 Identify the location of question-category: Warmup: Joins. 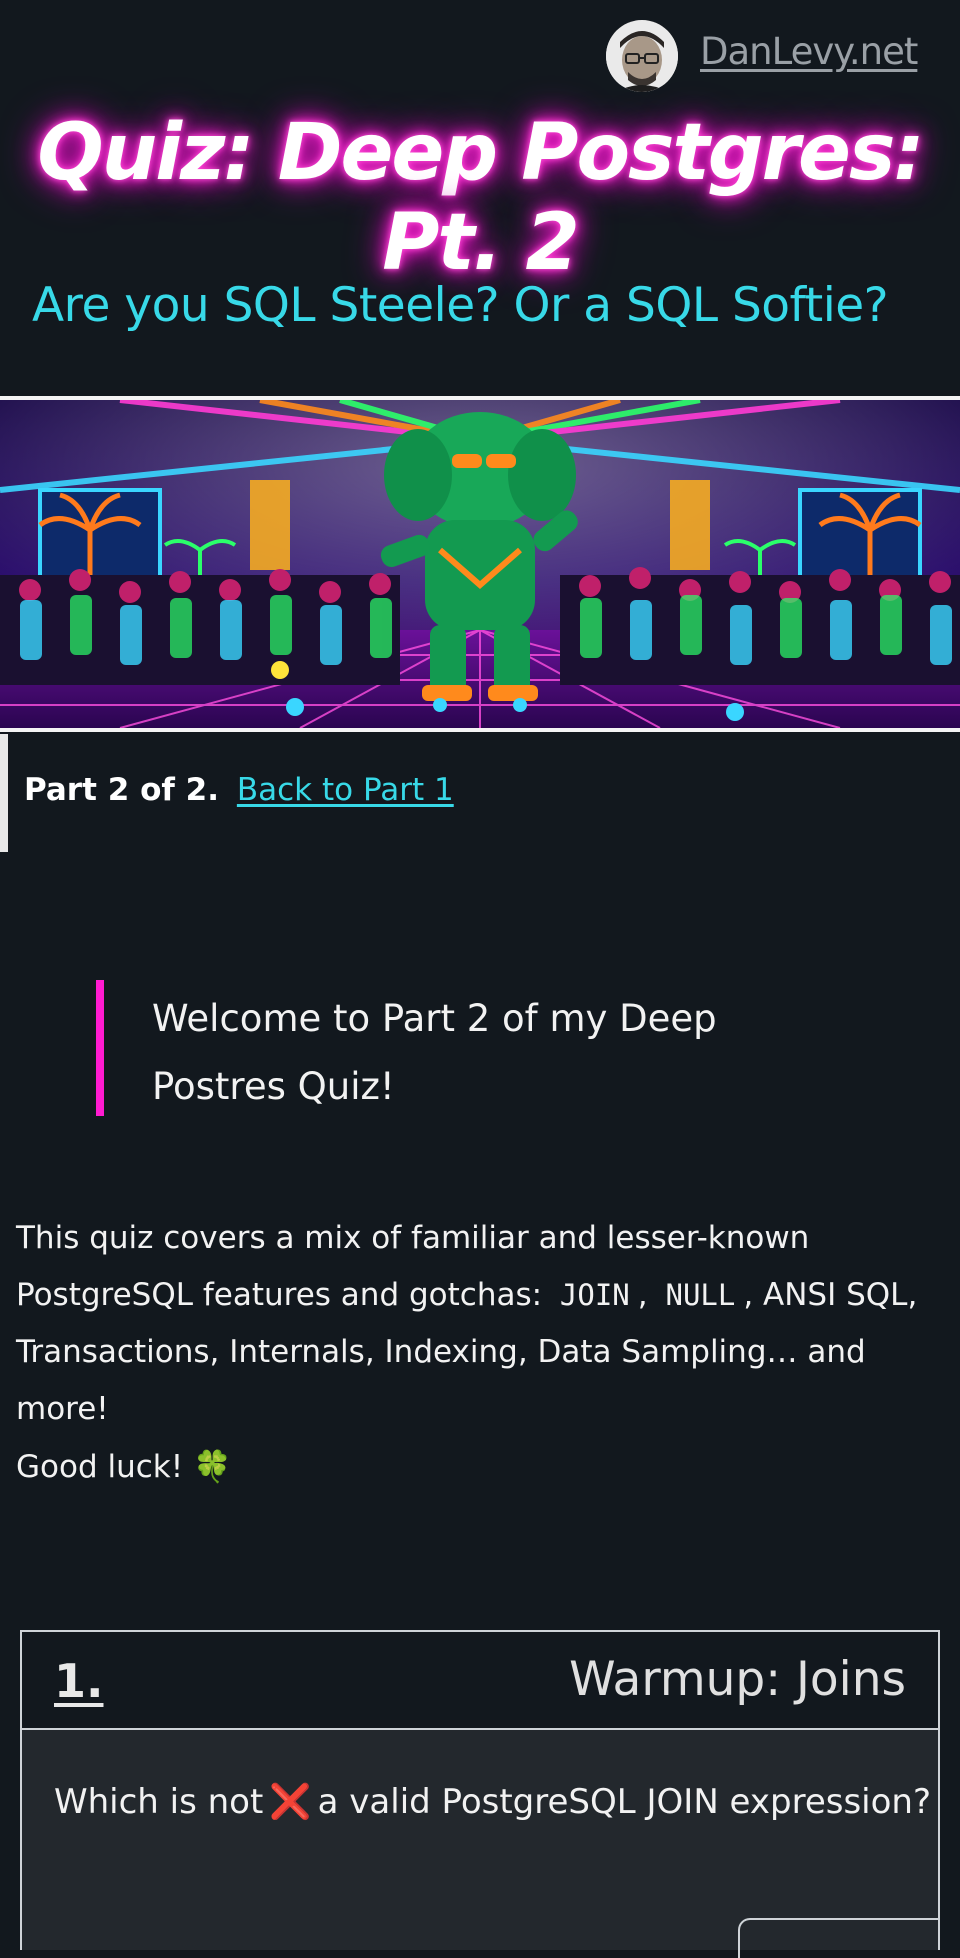
(737, 1679).